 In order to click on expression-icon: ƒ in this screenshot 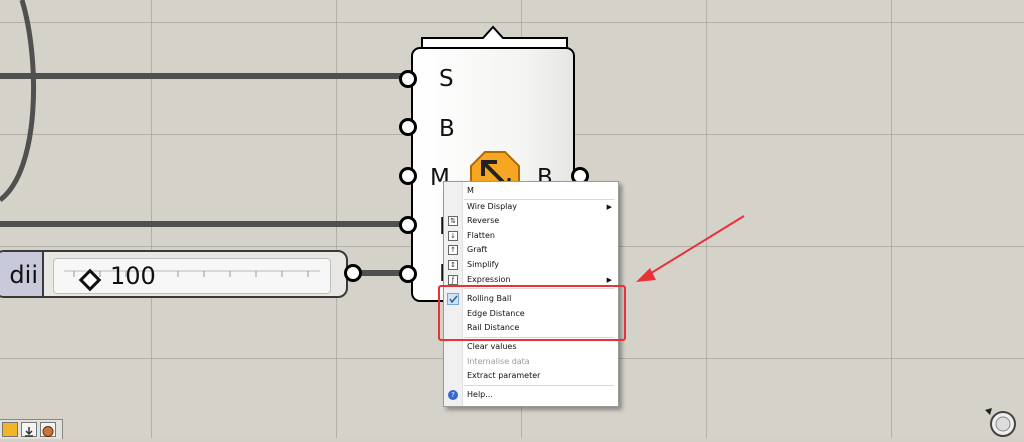, I will do `click(453, 280)`.